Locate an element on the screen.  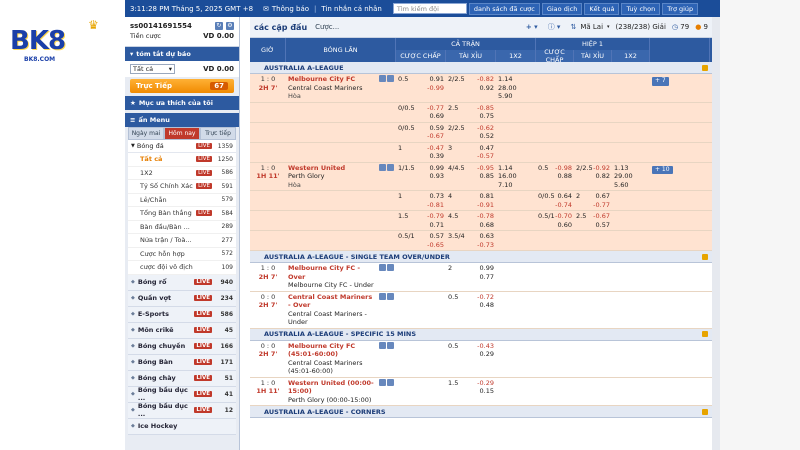
over-odds: -0.78 is located at coordinates (485, 216).